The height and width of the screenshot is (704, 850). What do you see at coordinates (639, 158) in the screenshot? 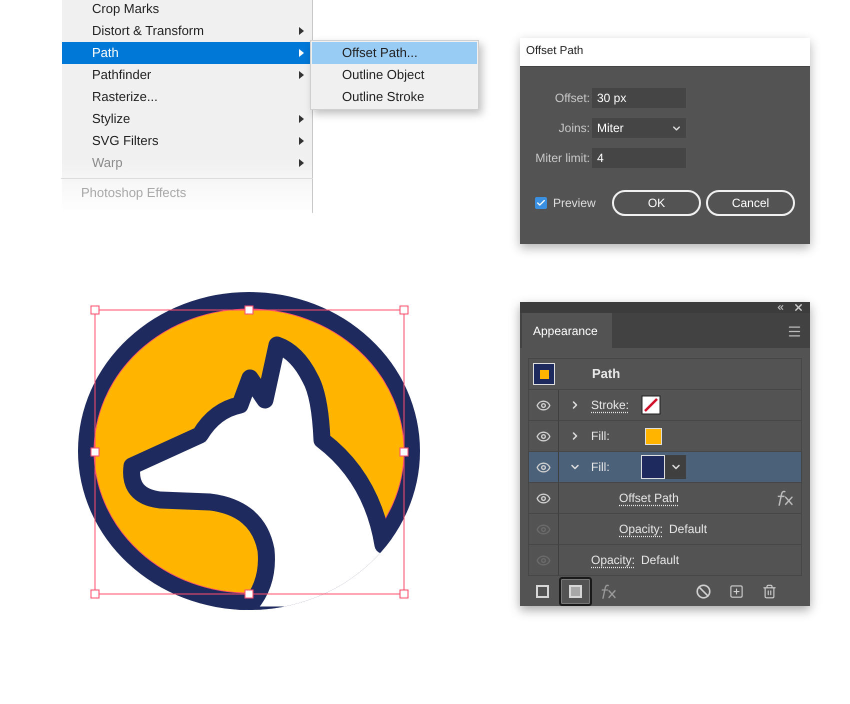
I see `input-field: 4` at bounding box center [639, 158].